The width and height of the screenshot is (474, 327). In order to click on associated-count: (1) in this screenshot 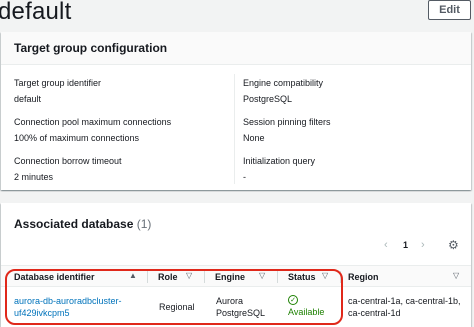, I will do `click(144, 224)`.